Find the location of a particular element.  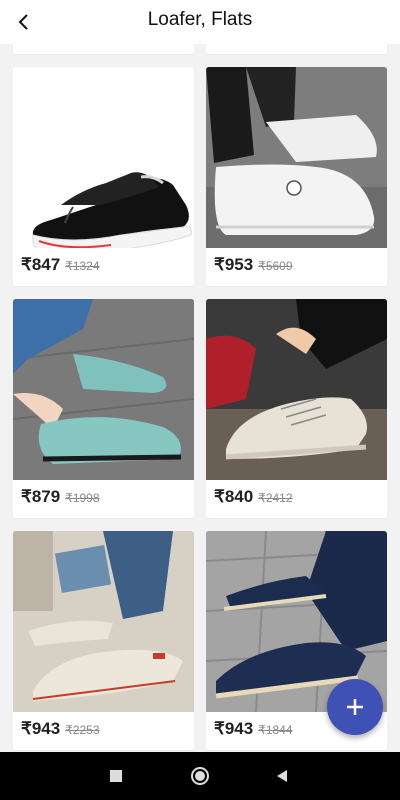

product-card: ₹847 ₹1324 is located at coordinates (103, 176).